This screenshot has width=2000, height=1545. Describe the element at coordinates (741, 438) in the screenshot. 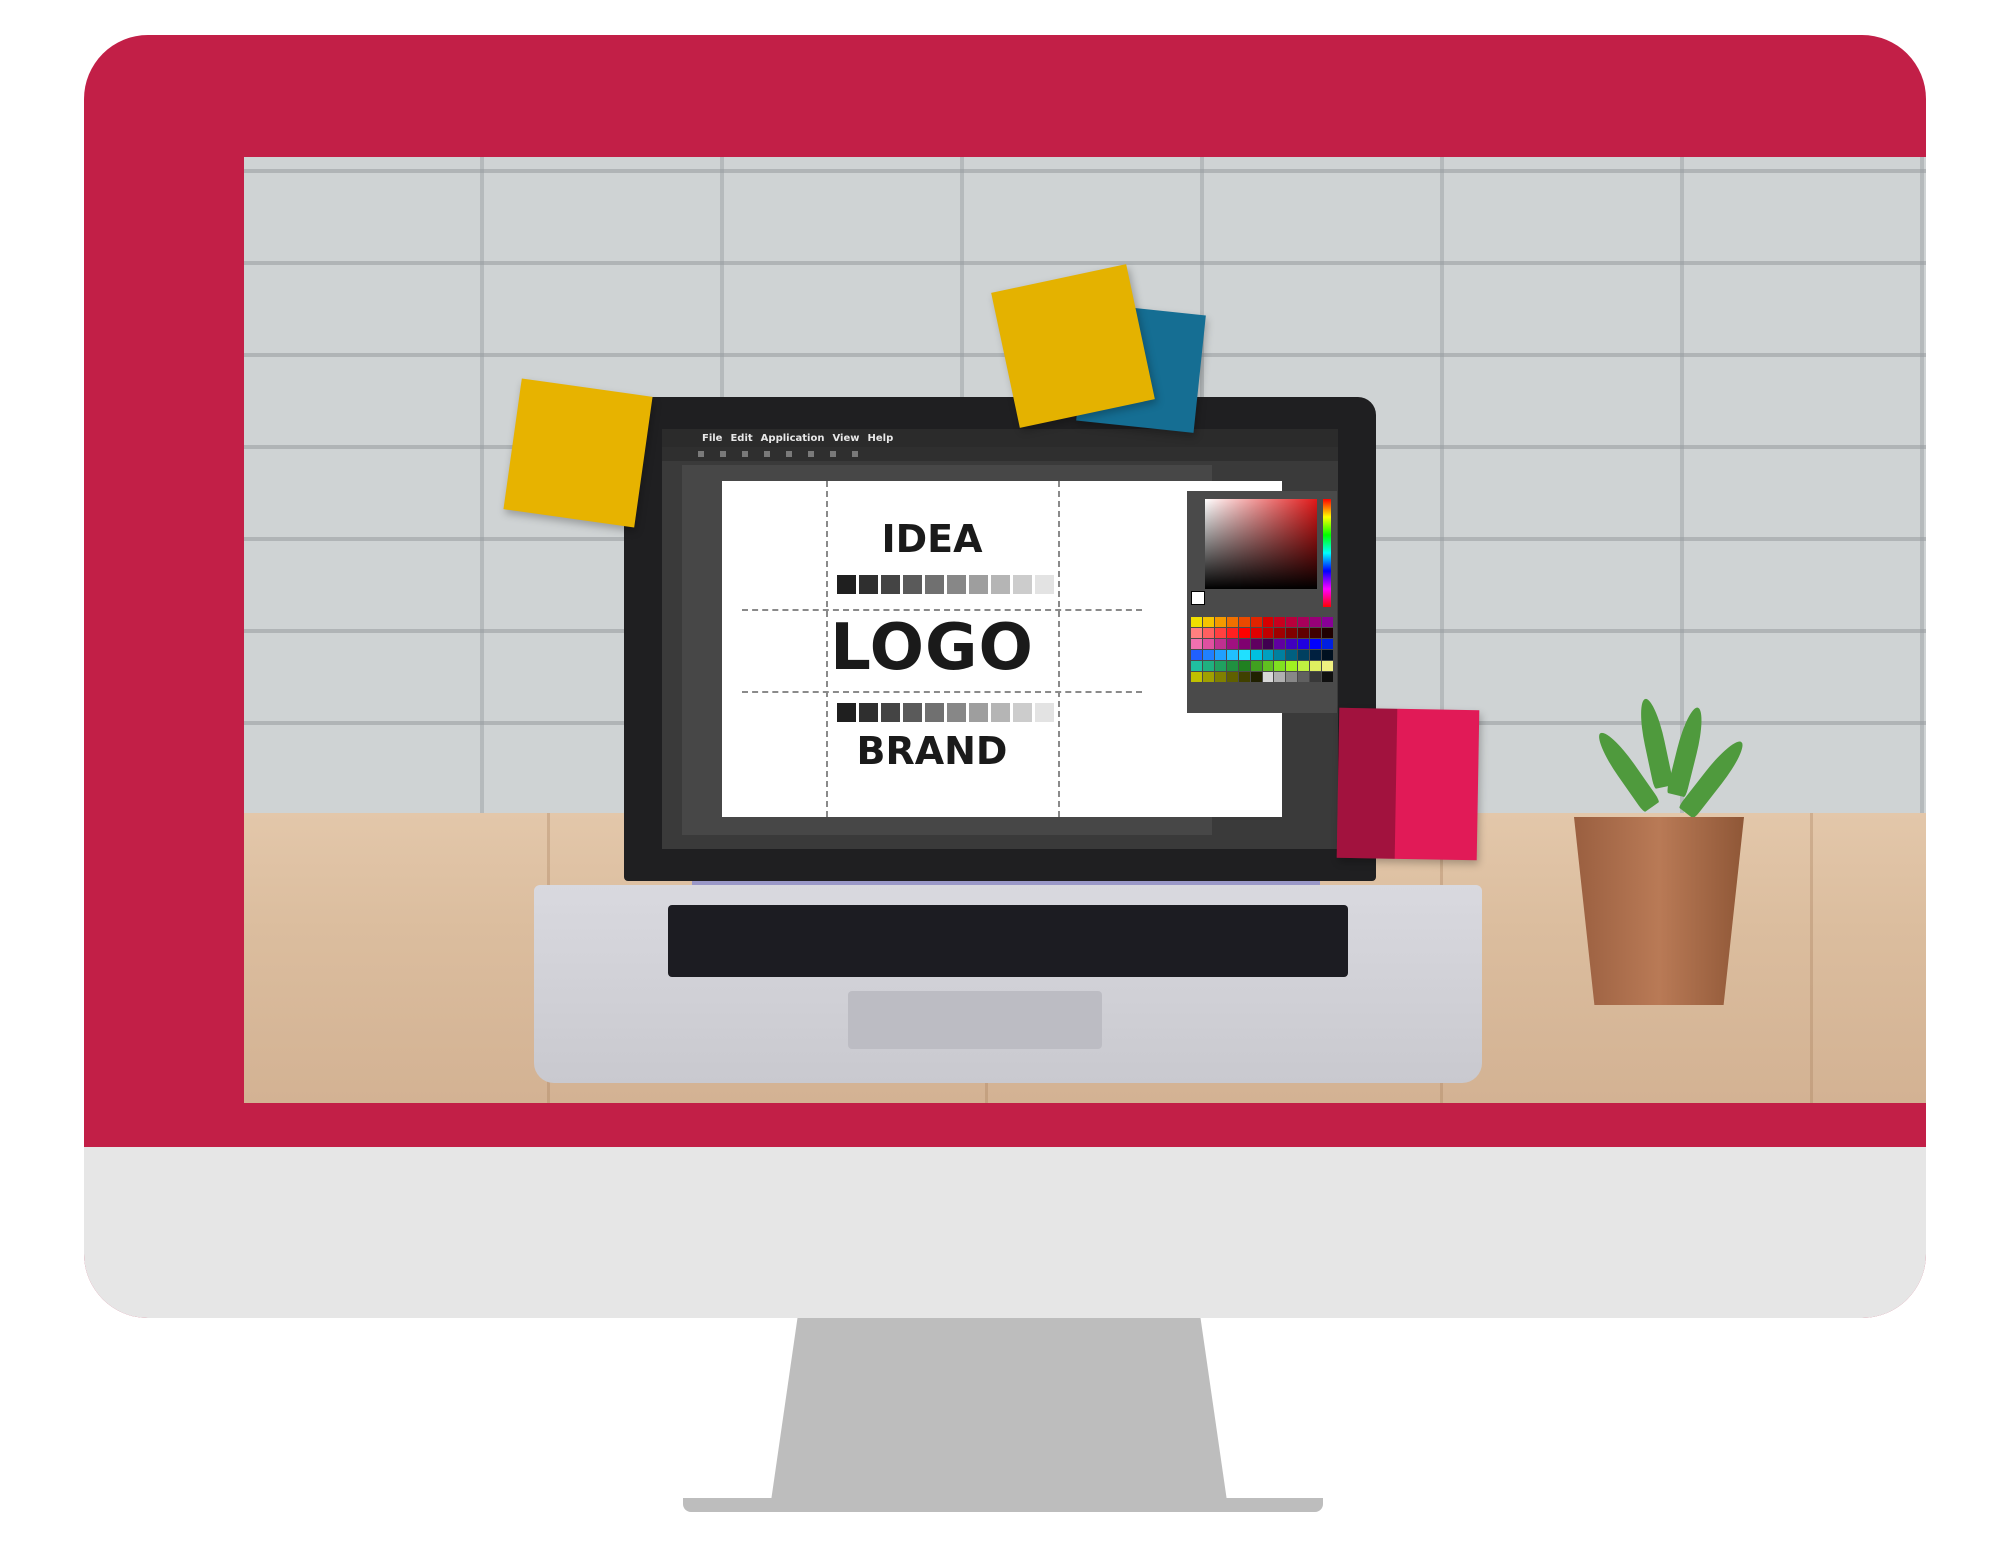

I see `menu-edit: Edit` at that location.